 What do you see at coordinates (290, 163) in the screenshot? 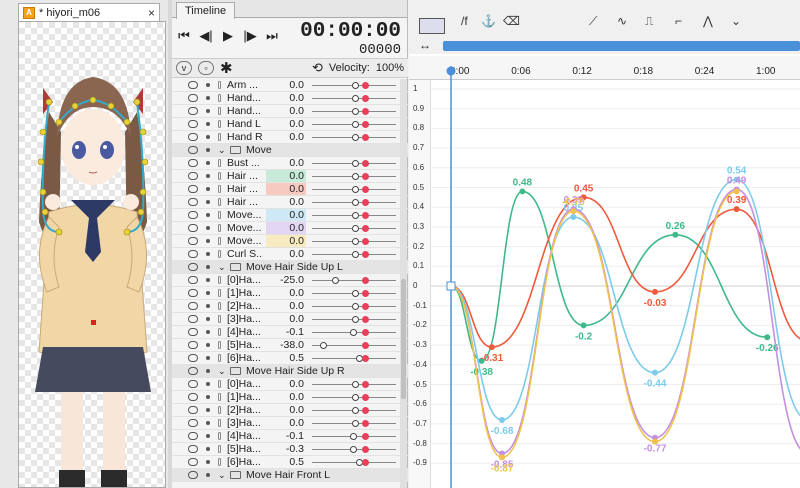
I see `parameter-row: Bust ... 0.0` at bounding box center [290, 163].